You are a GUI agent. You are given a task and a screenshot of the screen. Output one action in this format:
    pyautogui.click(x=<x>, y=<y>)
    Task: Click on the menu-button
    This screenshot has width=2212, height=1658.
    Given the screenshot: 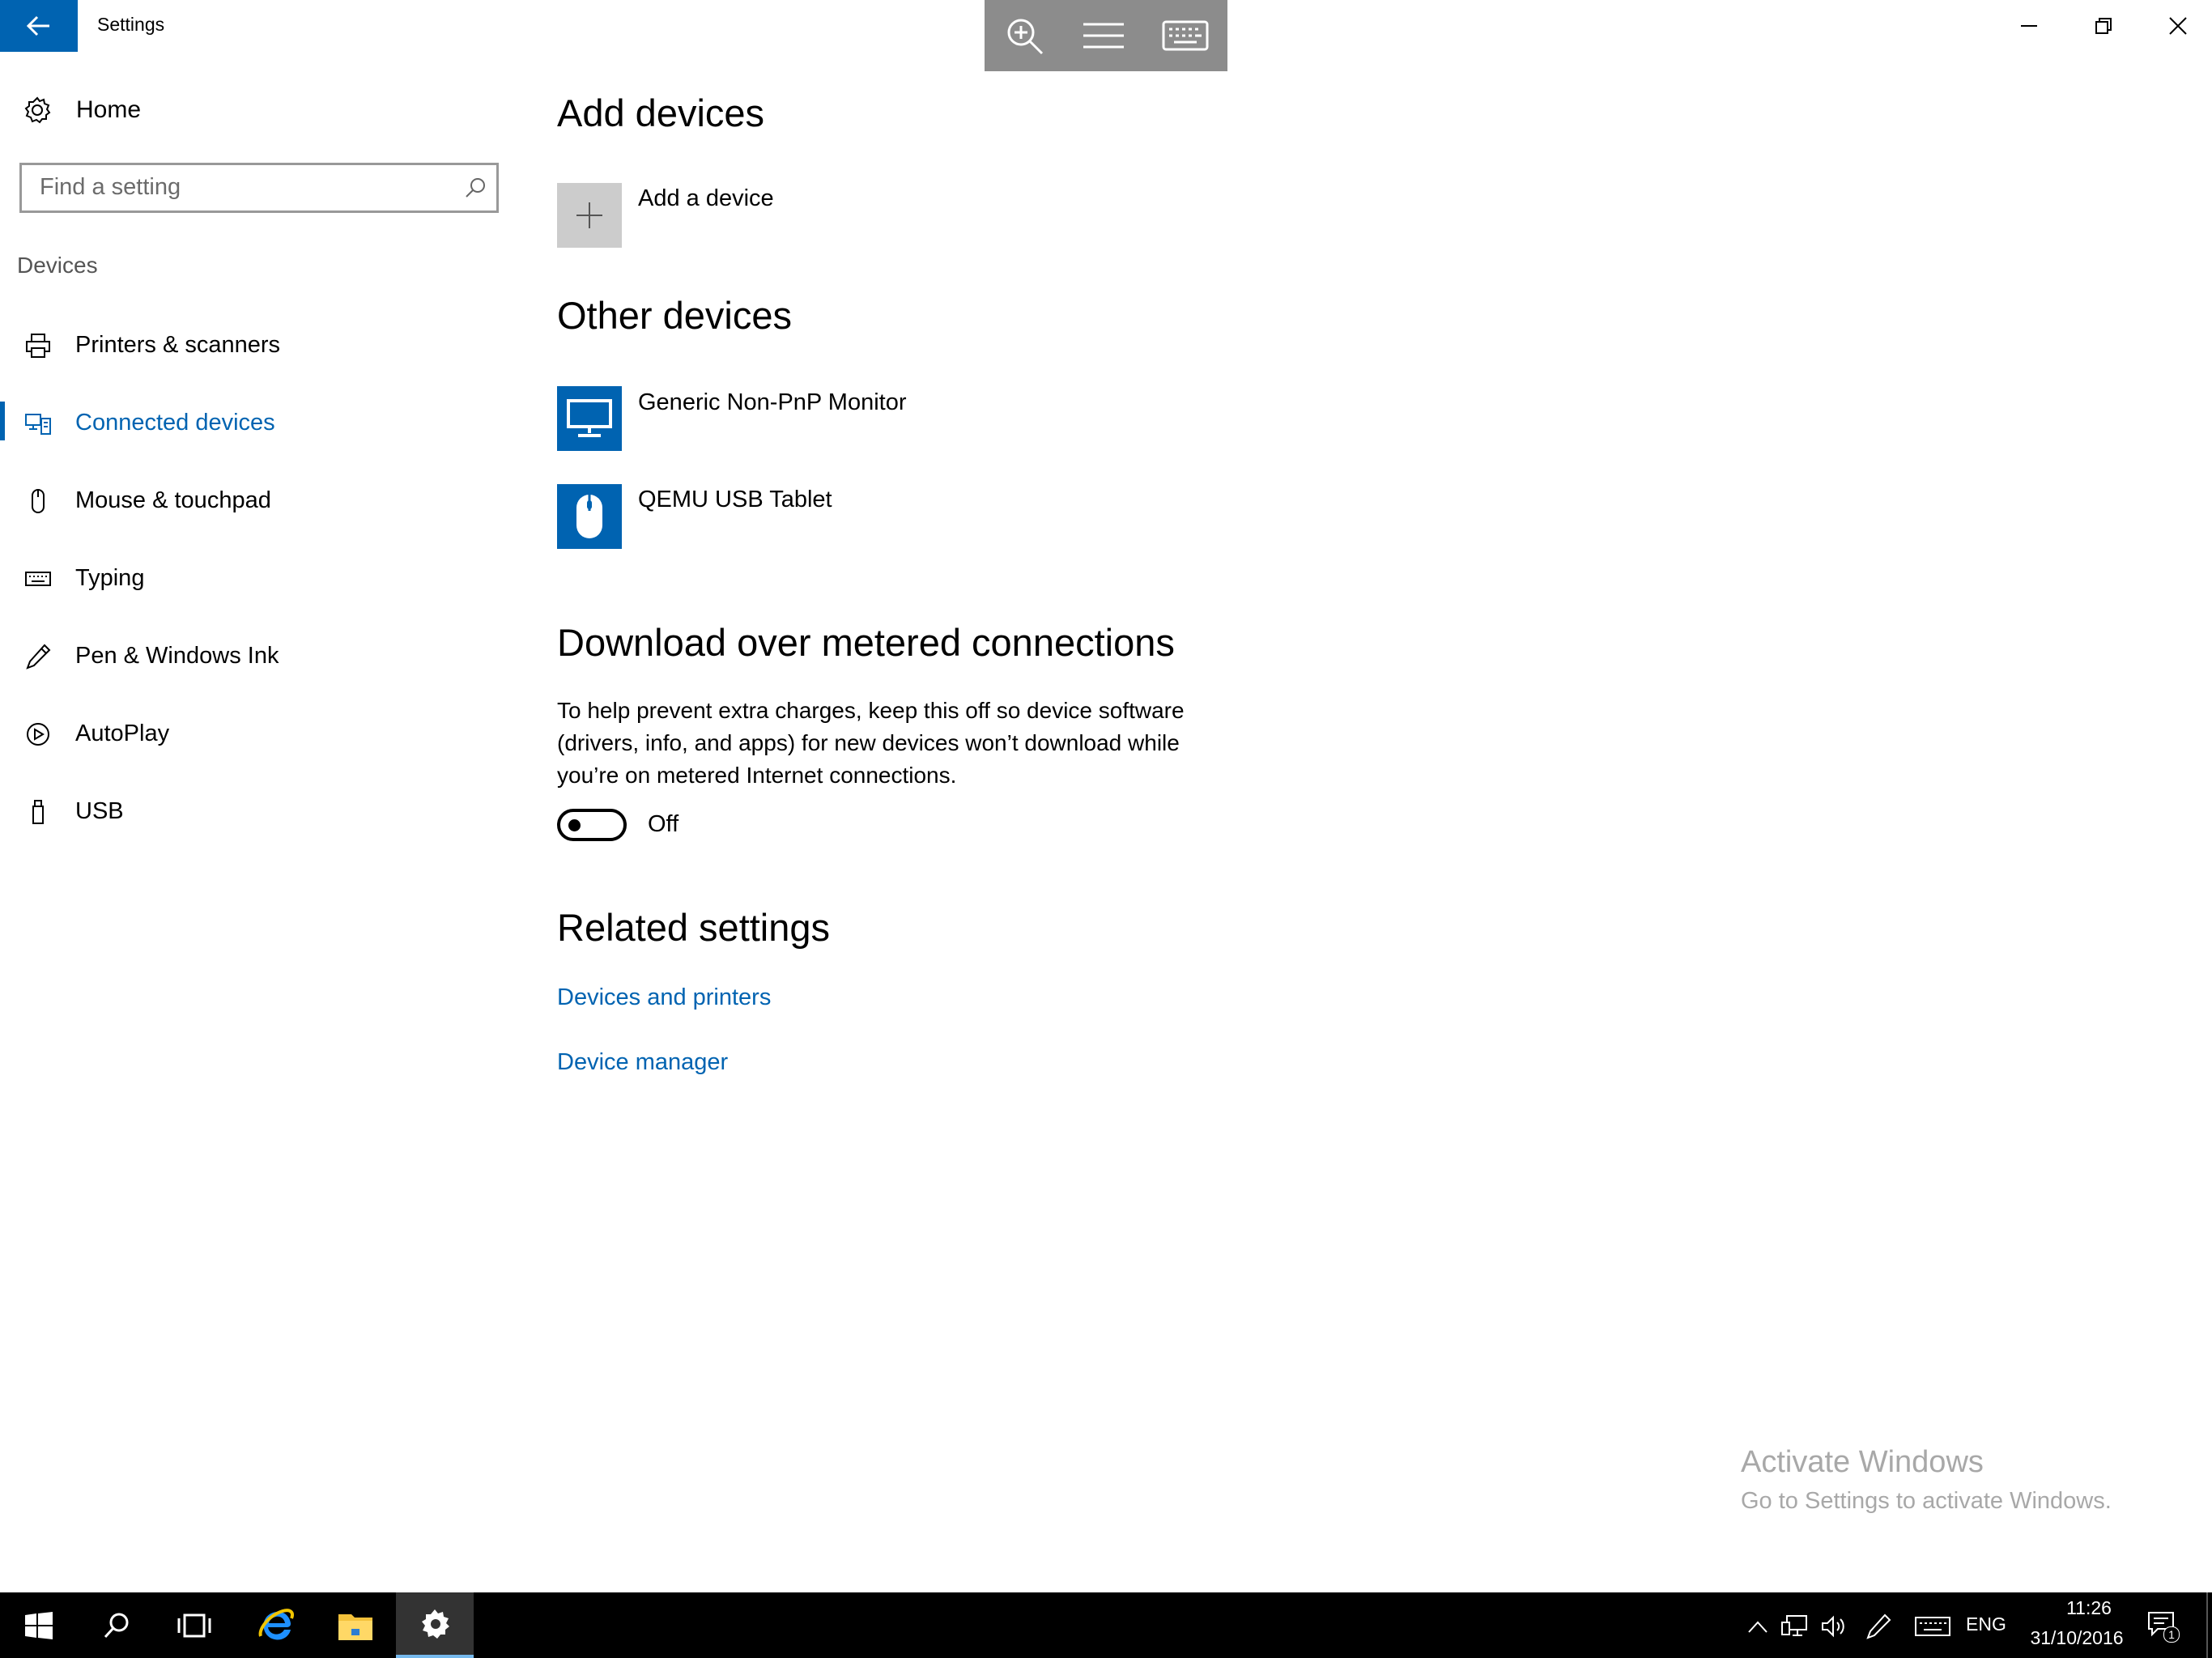 What is the action you would take?
    pyautogui.click(x=1104, y=35)
    